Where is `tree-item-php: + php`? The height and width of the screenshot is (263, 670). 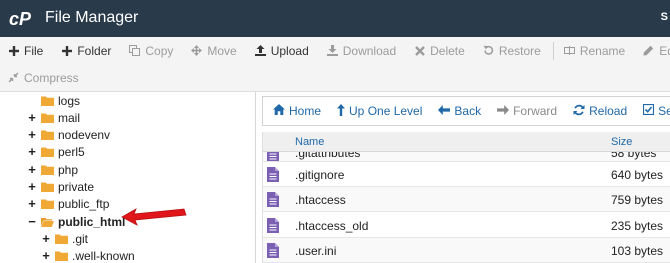 tree-item-php: + php is located at coordinates (52, 169).